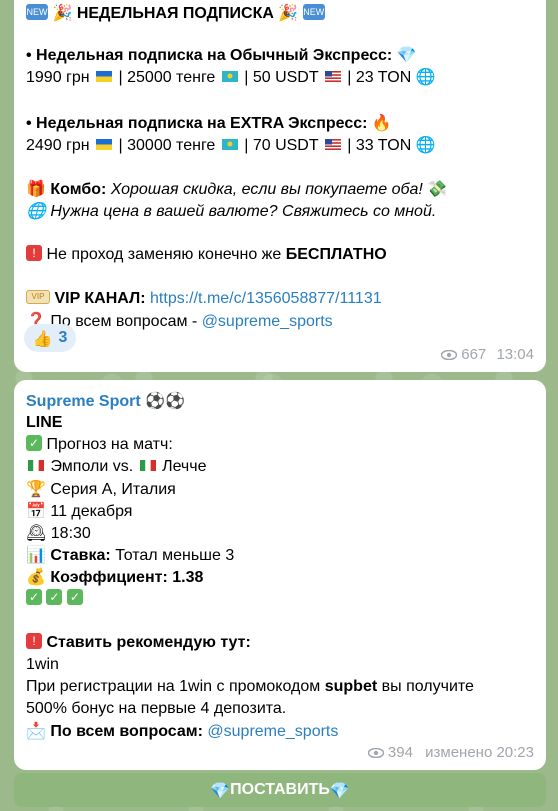 Image resolution: width=558 pixels, height=811 pixels. I want to click on place-bet-button: 💎 ПОСТАВИТЬ 💎, so click(280, 790).